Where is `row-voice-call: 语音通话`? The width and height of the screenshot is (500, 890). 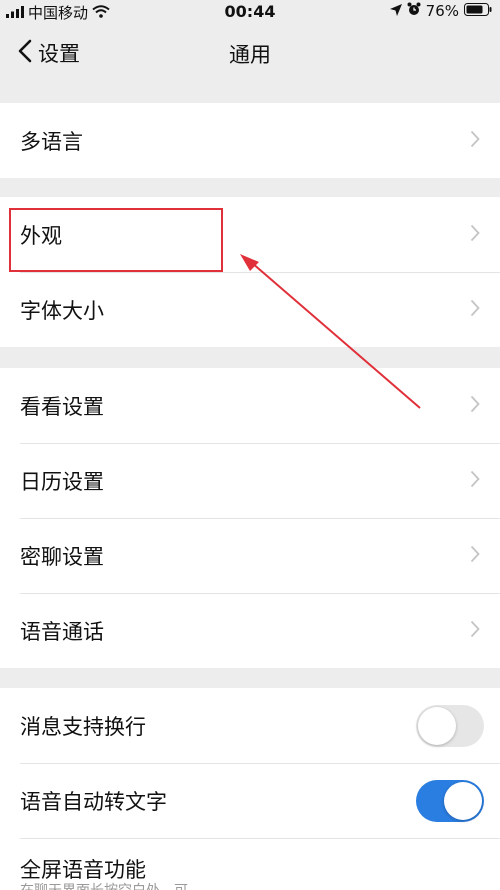 row-voice-call: 语音通话 is located at coordinates (250, 630).